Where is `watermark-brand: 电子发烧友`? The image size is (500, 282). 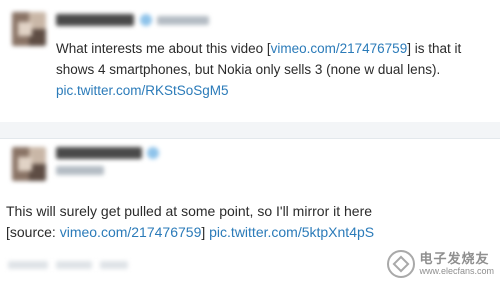
watermark-brand: 电子发烧友 is located at coordinates (454, 258).